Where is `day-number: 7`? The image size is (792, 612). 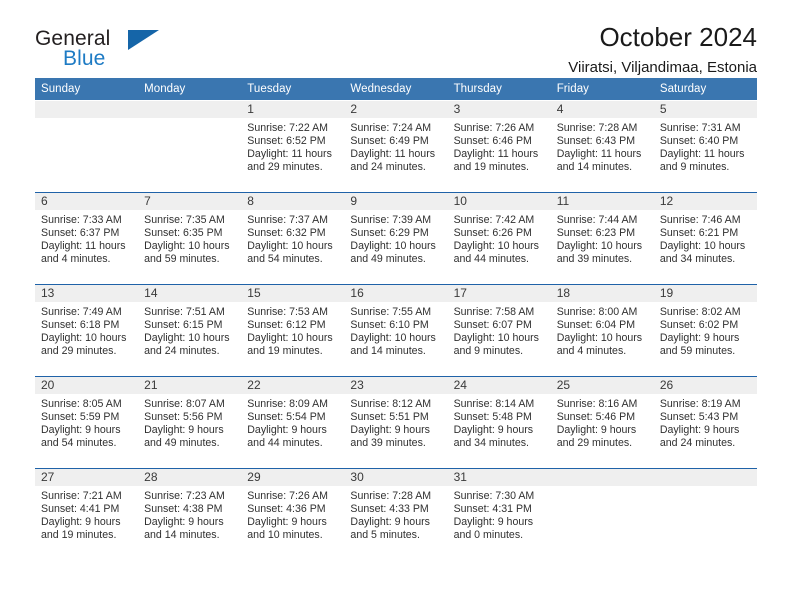
day-number: 7 is located at coordinates (190, 201).